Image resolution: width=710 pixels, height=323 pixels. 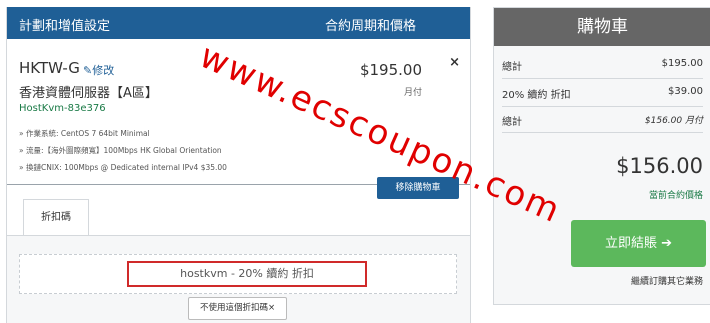 I want to click on applied-promo-code: hostkvm - 20% 續約 折扣, so click(x=247, y=274).